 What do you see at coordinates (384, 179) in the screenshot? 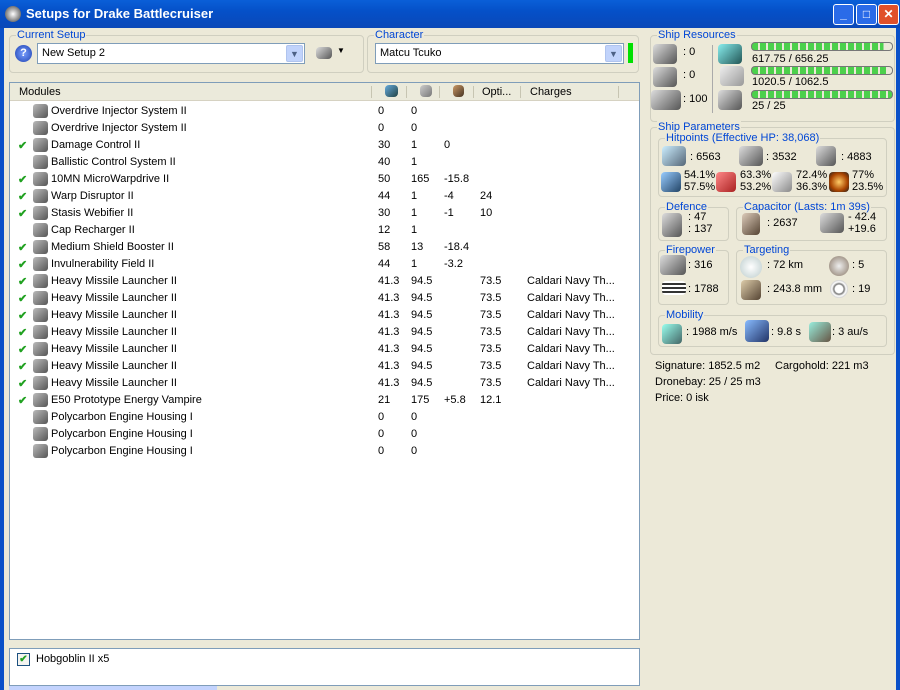
I see `module-cpu: 50` at bounding box center [384, 179].